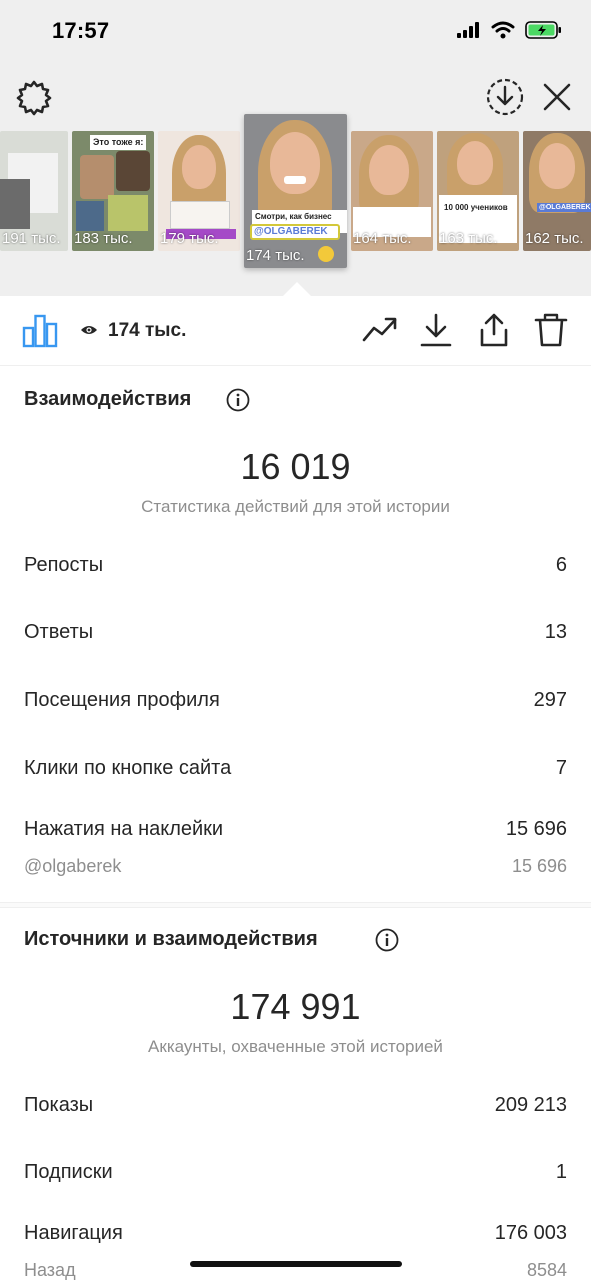  I want to click on interactions-total: 16 019, so click(295, 466).